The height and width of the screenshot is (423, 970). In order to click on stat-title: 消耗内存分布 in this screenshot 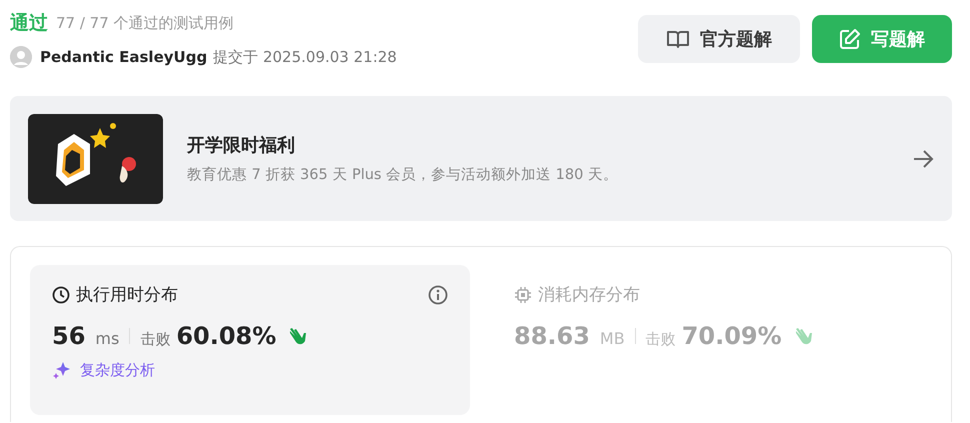, I will do `click(589, 295)`.